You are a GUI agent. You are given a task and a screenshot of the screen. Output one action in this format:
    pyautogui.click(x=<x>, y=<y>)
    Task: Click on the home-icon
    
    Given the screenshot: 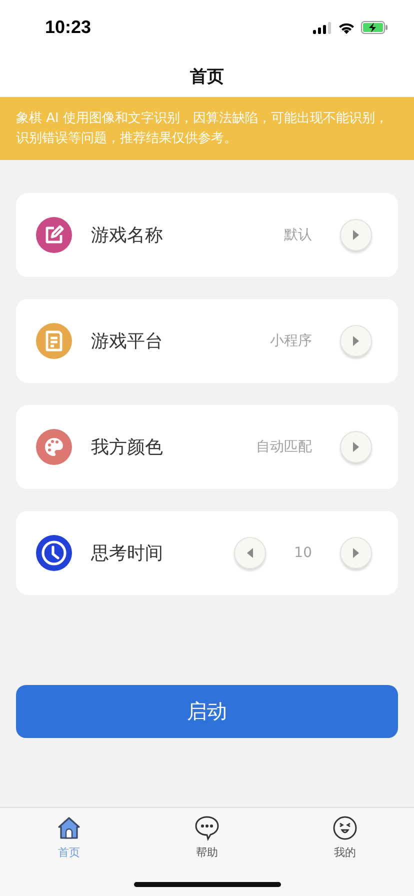 What is the action you would take?
    pyautogui.click(x=69, y=828)
    